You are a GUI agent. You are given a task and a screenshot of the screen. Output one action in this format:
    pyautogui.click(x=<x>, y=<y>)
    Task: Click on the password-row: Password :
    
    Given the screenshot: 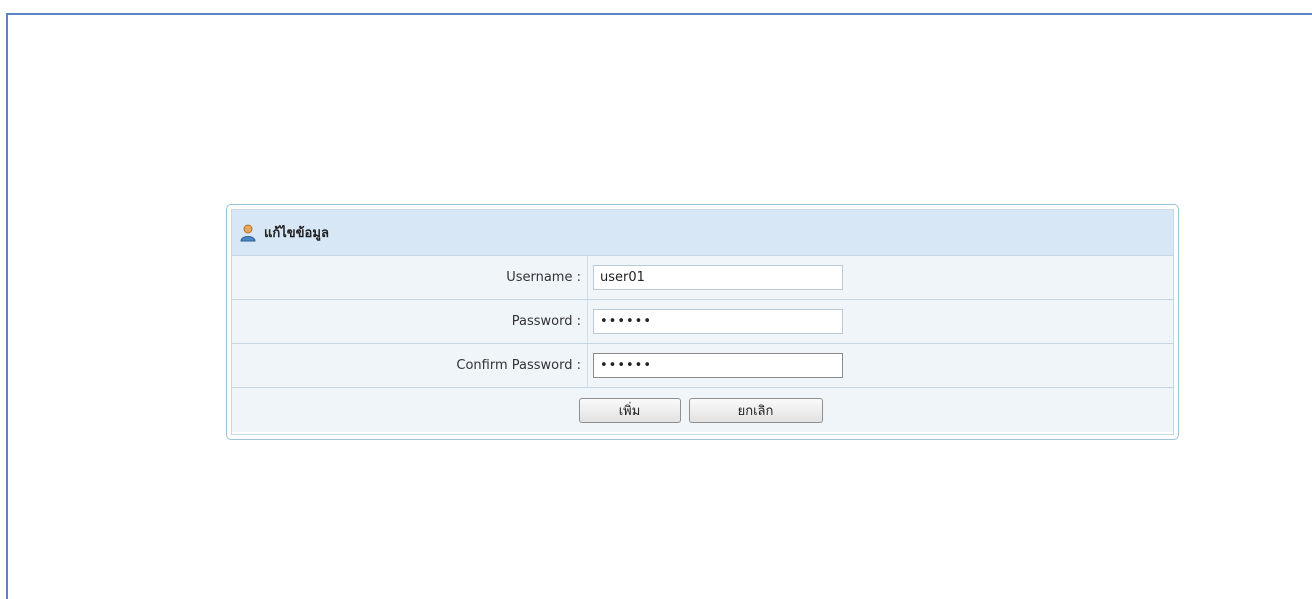 What is the action you would take?
    pyautogui.click(x=702, y=322)
    